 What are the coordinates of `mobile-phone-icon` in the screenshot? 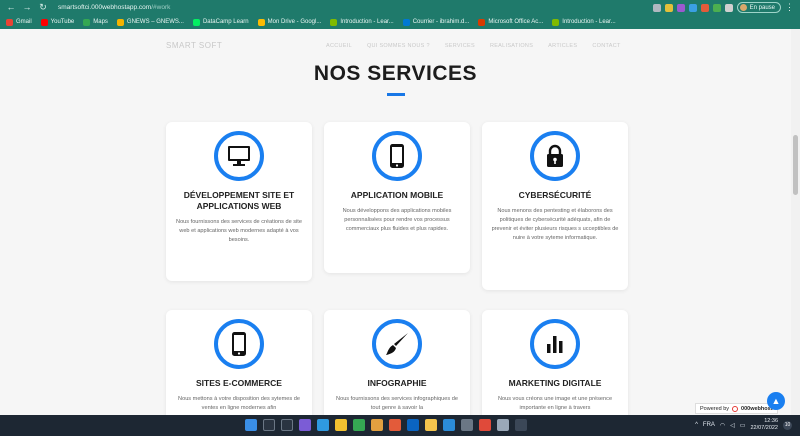 It's located at (239, 344).